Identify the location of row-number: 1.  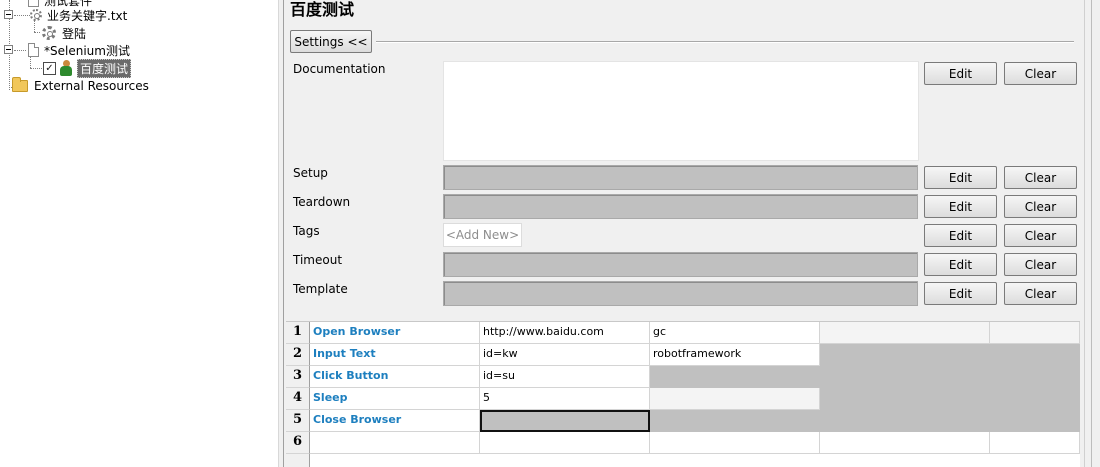
(298, 333).